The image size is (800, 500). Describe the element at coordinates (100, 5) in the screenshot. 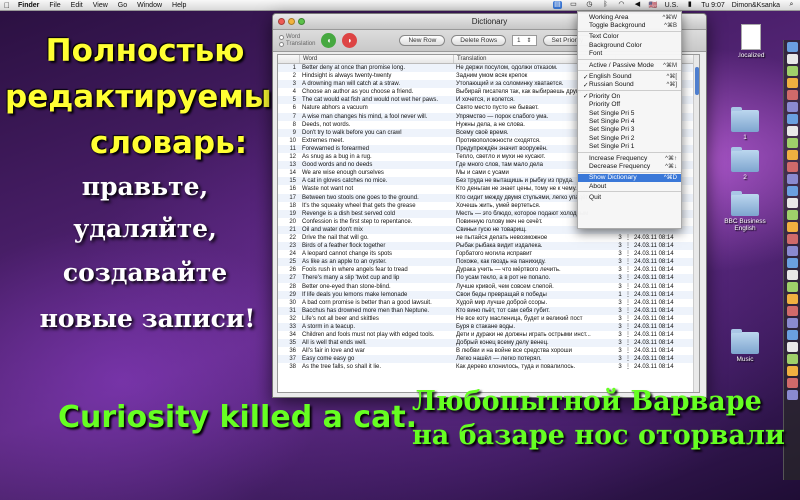

I see `menu-view: View` at that location.